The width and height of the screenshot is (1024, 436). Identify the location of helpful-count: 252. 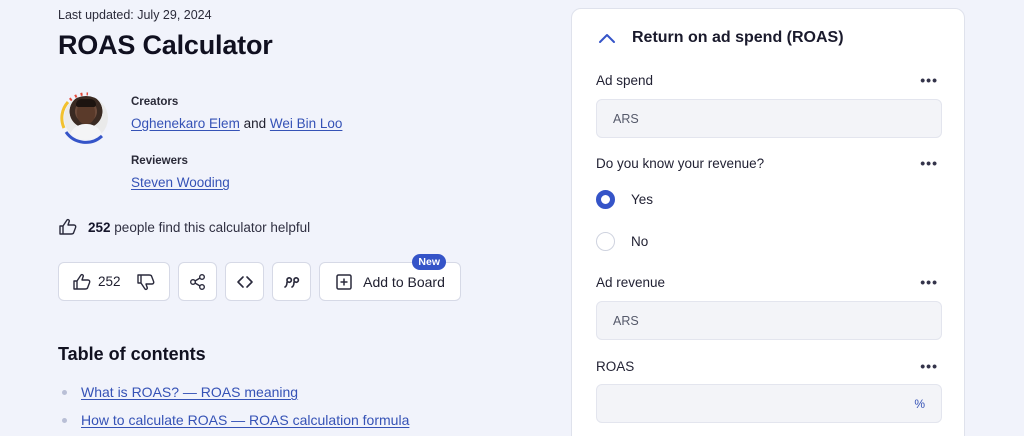
(99, 227).